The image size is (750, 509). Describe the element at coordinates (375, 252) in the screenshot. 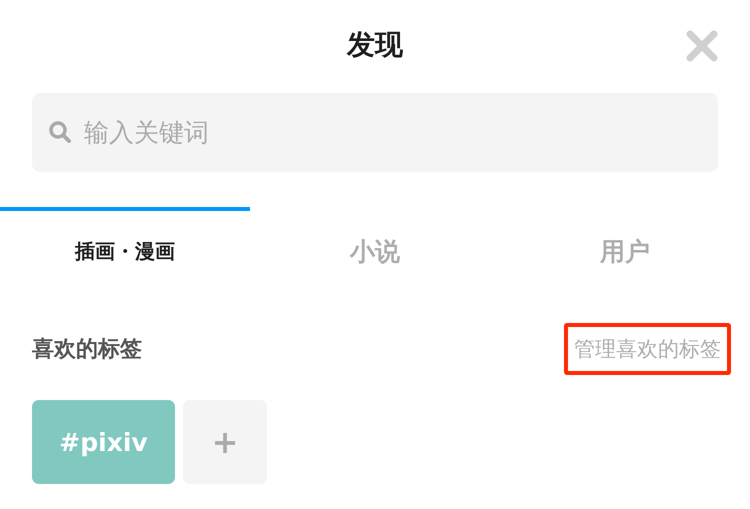

I see `tab: 小说` at that location.